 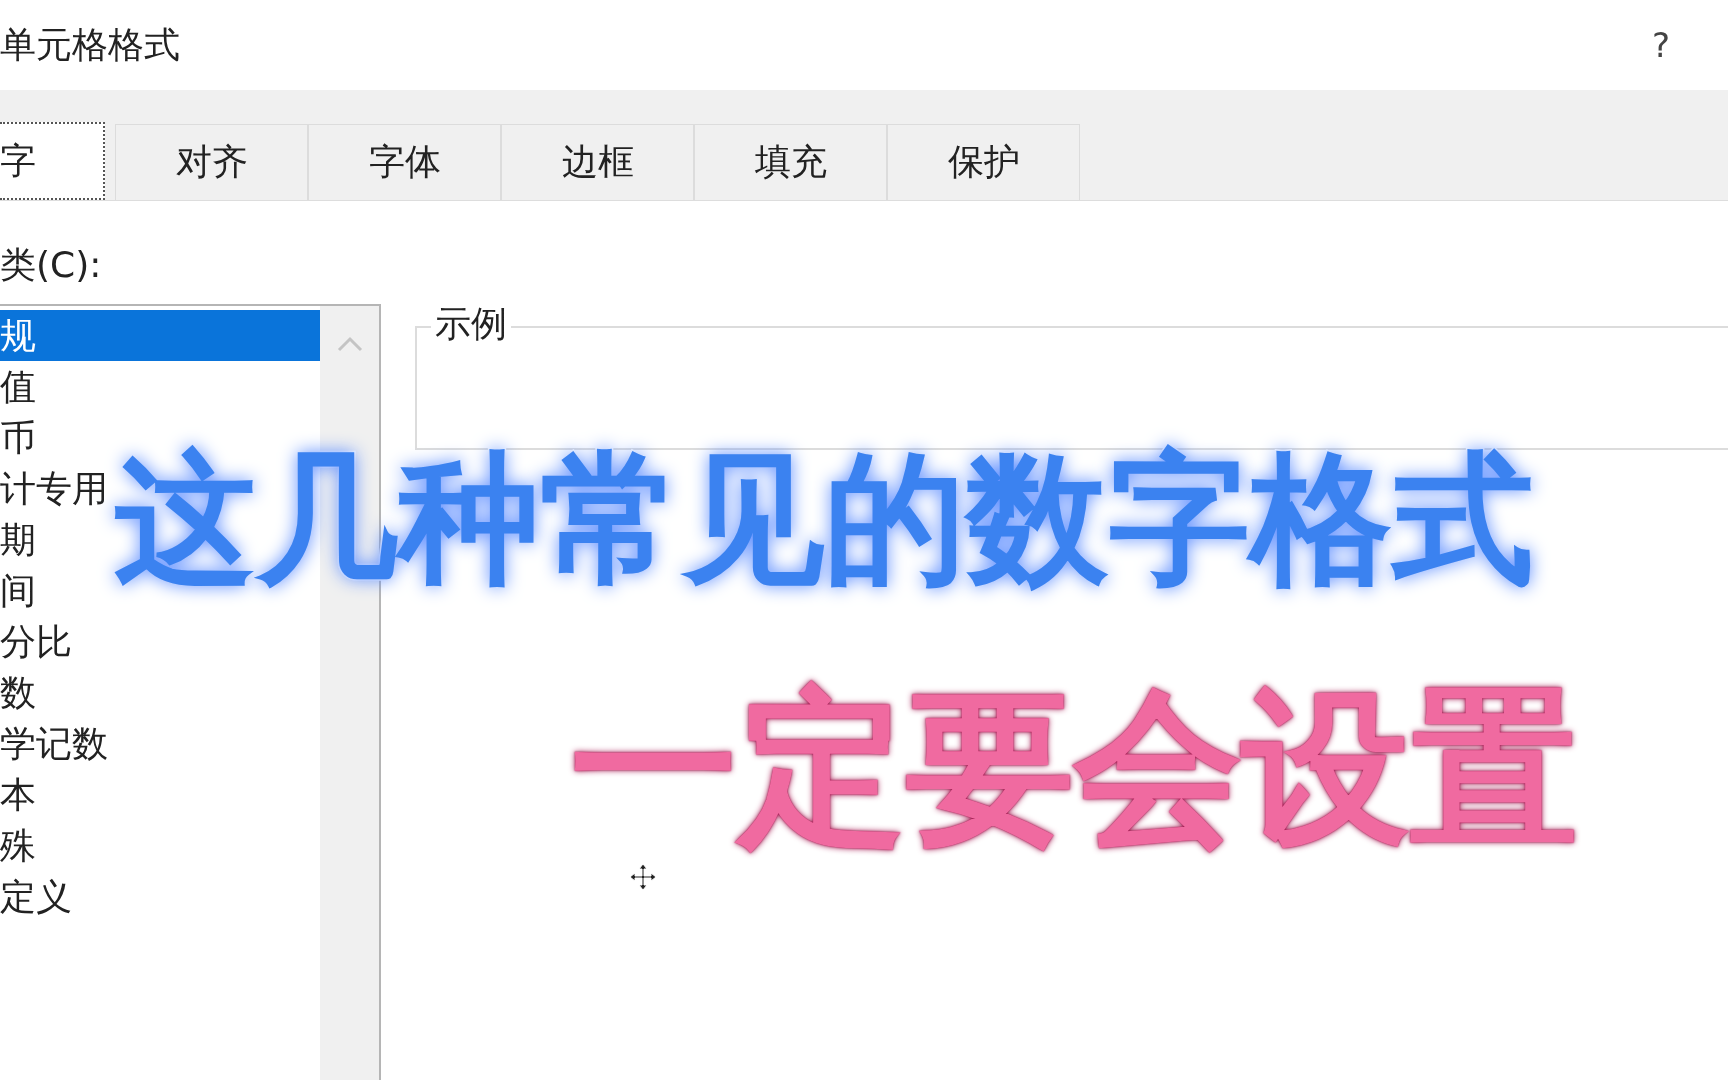 I want to click on list-item: 数, so click(x=18, y=692).